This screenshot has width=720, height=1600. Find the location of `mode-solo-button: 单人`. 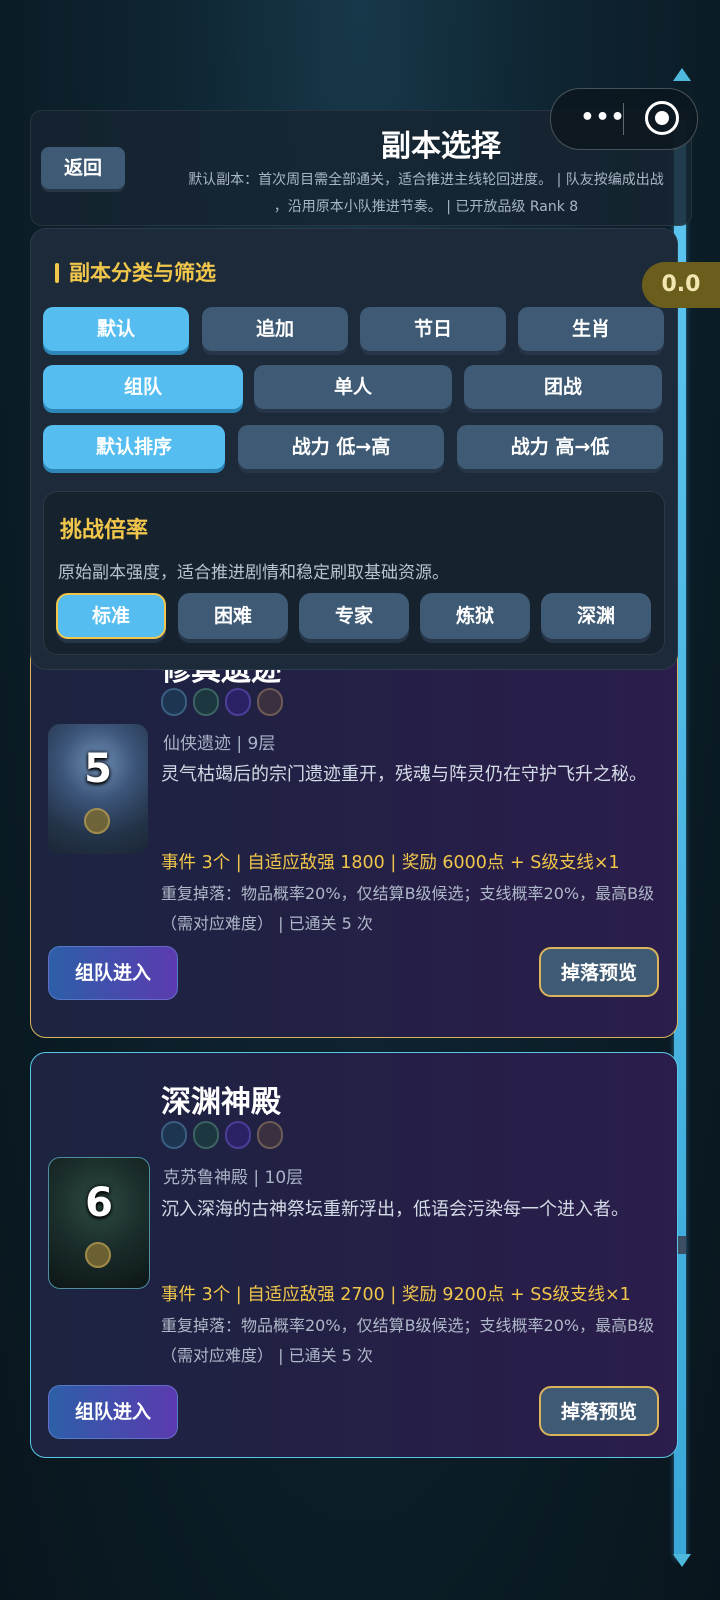

mode-solo-button: 单人 is located at coordinates (353, 387).